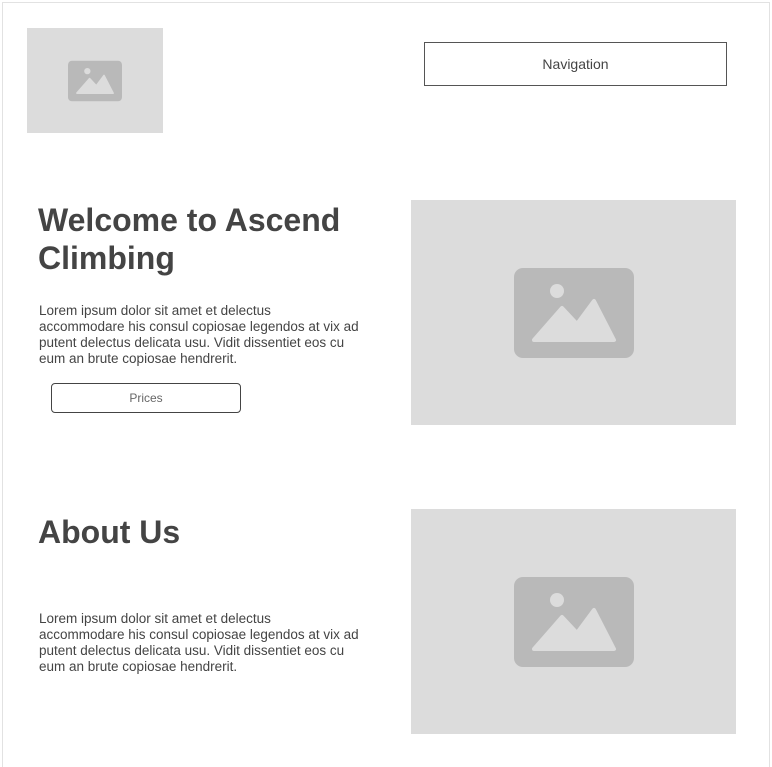 Image resolution: width=772 pixels, height=767 pixels. I want to click on about-image, so click(573, 621).